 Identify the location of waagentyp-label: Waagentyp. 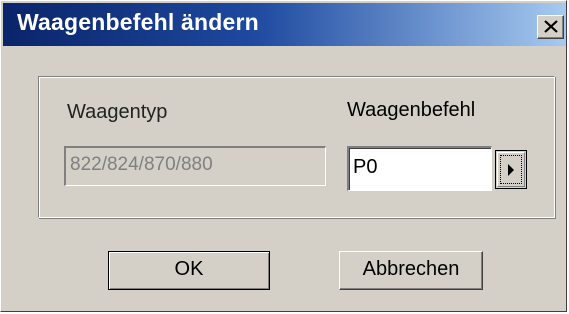
(117, 112).